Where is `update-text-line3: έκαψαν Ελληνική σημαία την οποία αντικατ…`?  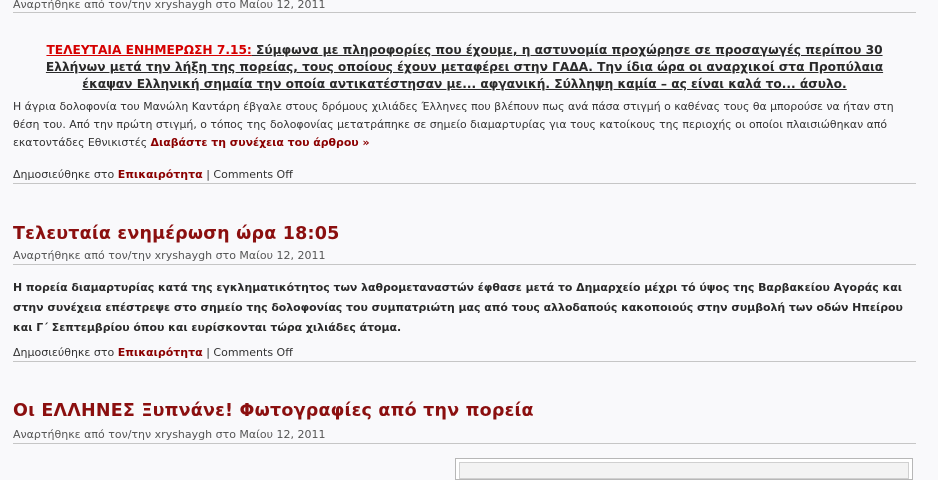
update-text-line3: έκαψαν Ελληνική σημαία την οποία αντικατ… is located at coordinates (464, 84).